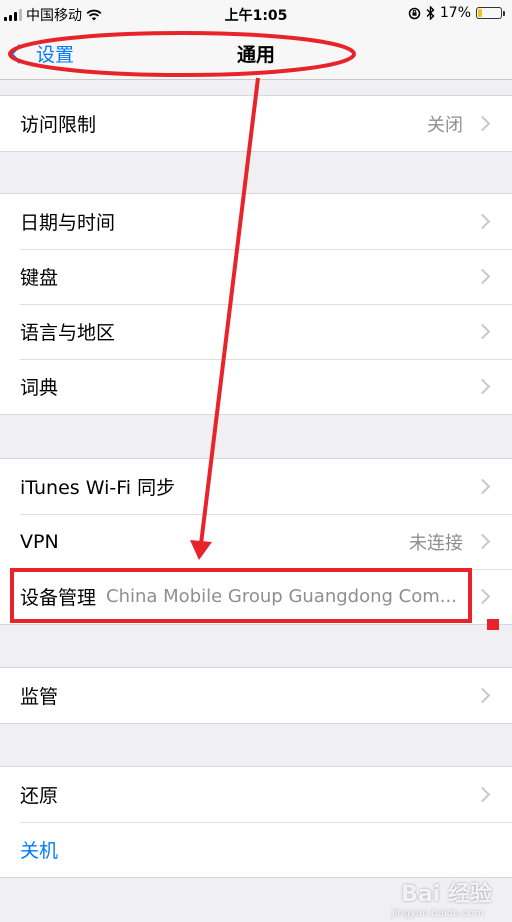  What do you see at coordinates (39, 697) in the screenshot?
I see `row-label: 监管` at bounding box center [39, 697].